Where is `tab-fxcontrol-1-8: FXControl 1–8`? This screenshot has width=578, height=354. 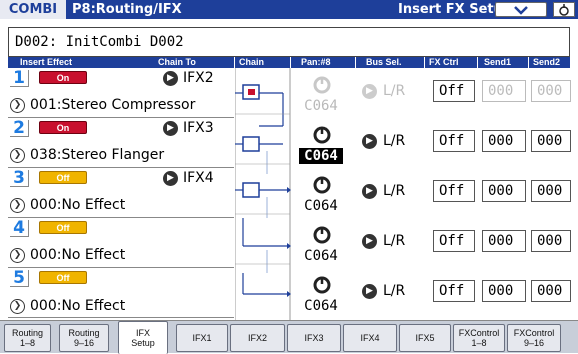
tab-fxcontrol-1-8: FXControl 1–8 is located at coordinates (479, 338).